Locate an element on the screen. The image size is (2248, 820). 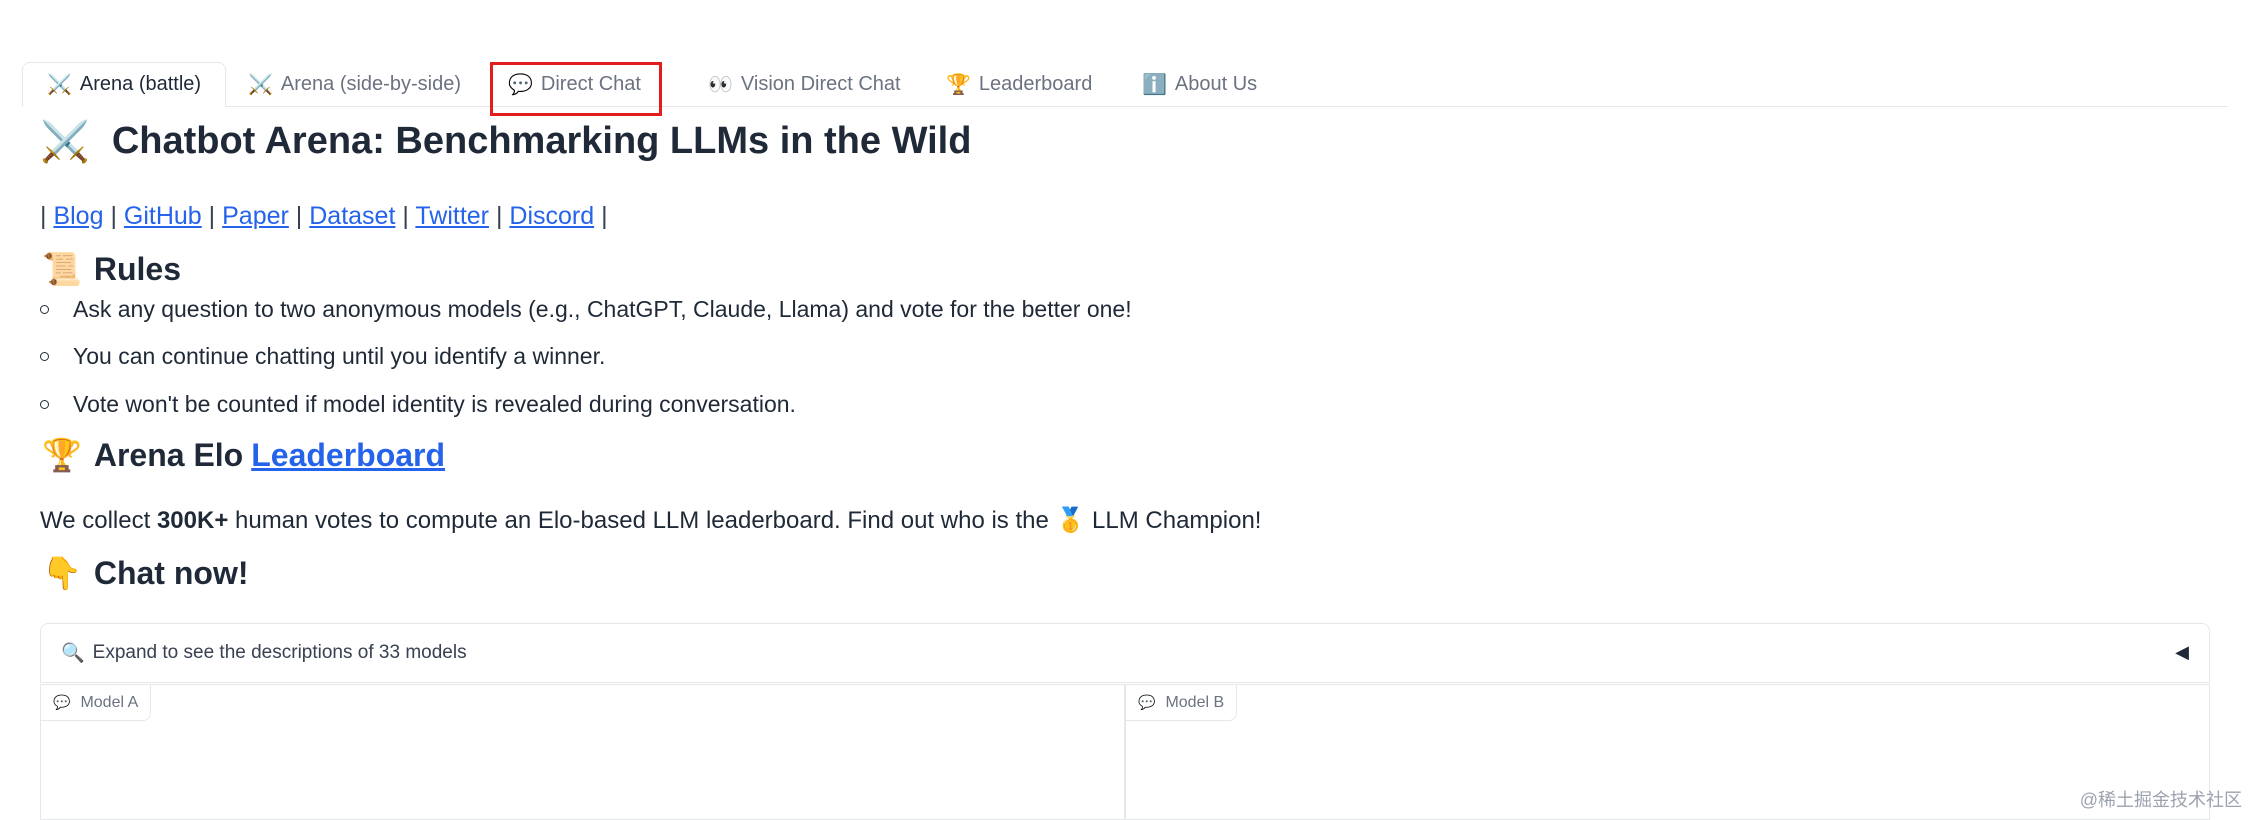
speech-bubble-icon: 💬 is located at coordinates (520, 84).